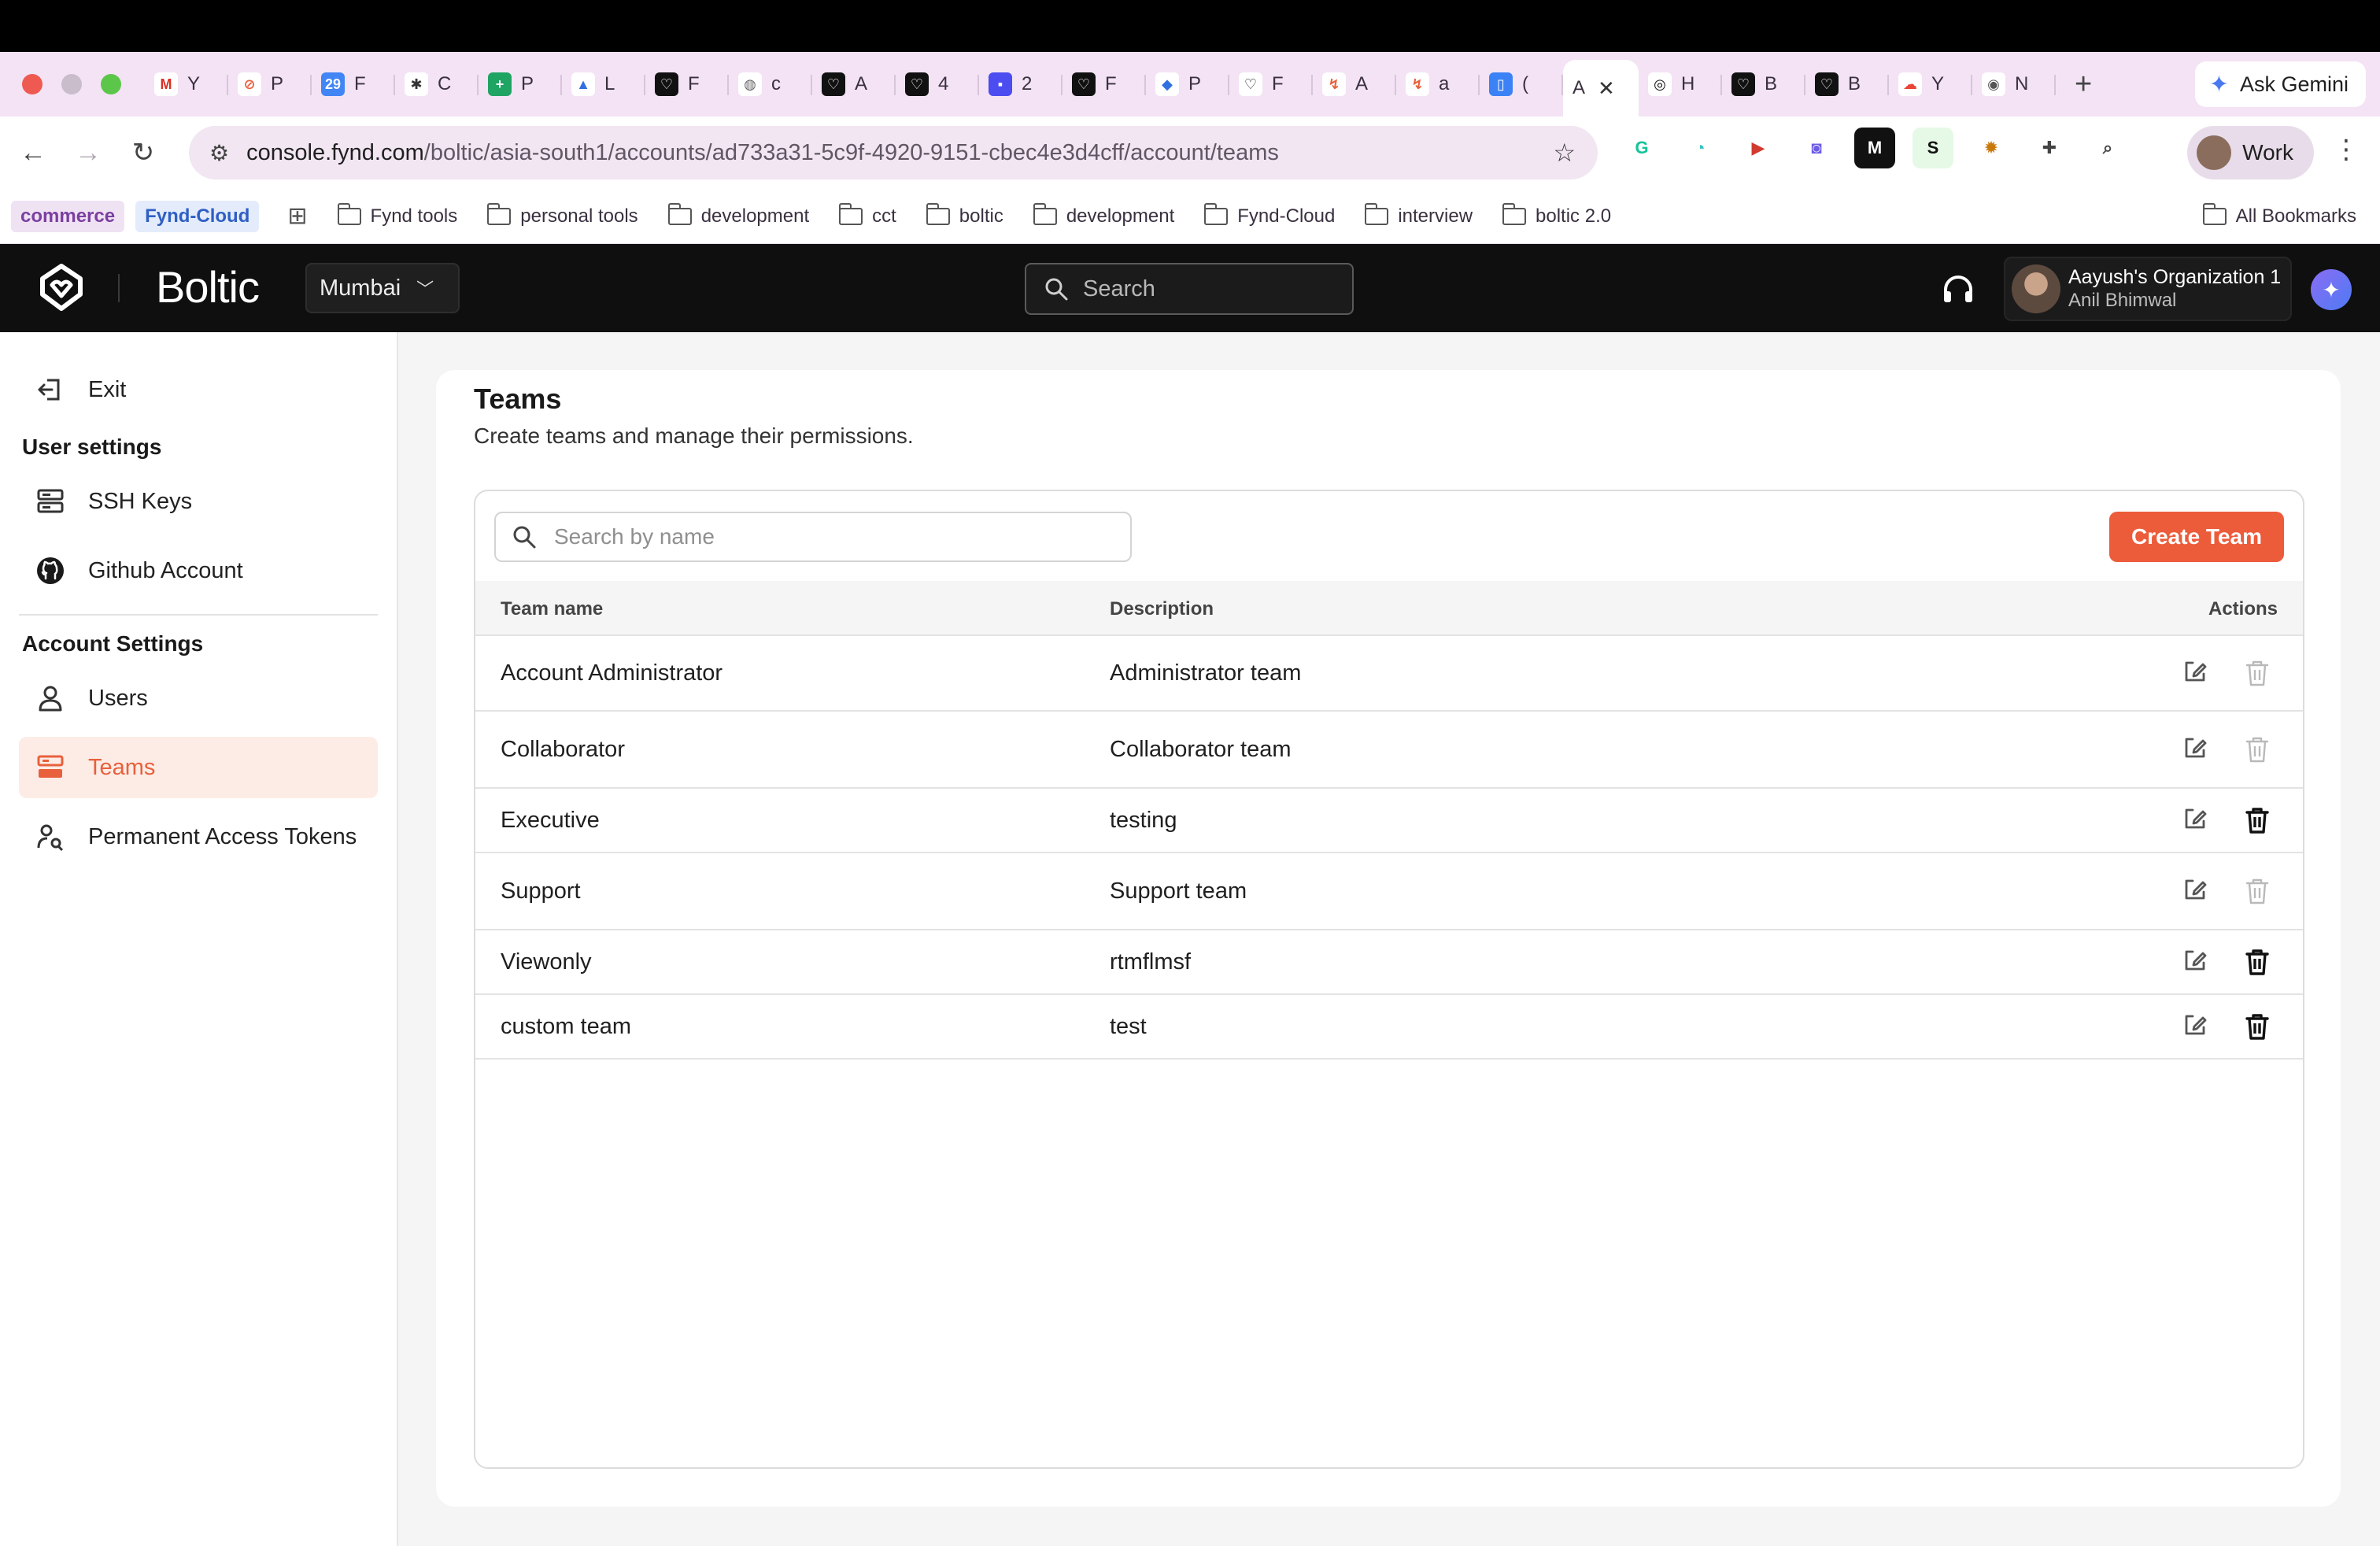 The height and width of the screenshot is (1546, 2380). Describe the element at coordinates (1641, 148) in the screenshot. I see `grammarly-icon: G` at that location.